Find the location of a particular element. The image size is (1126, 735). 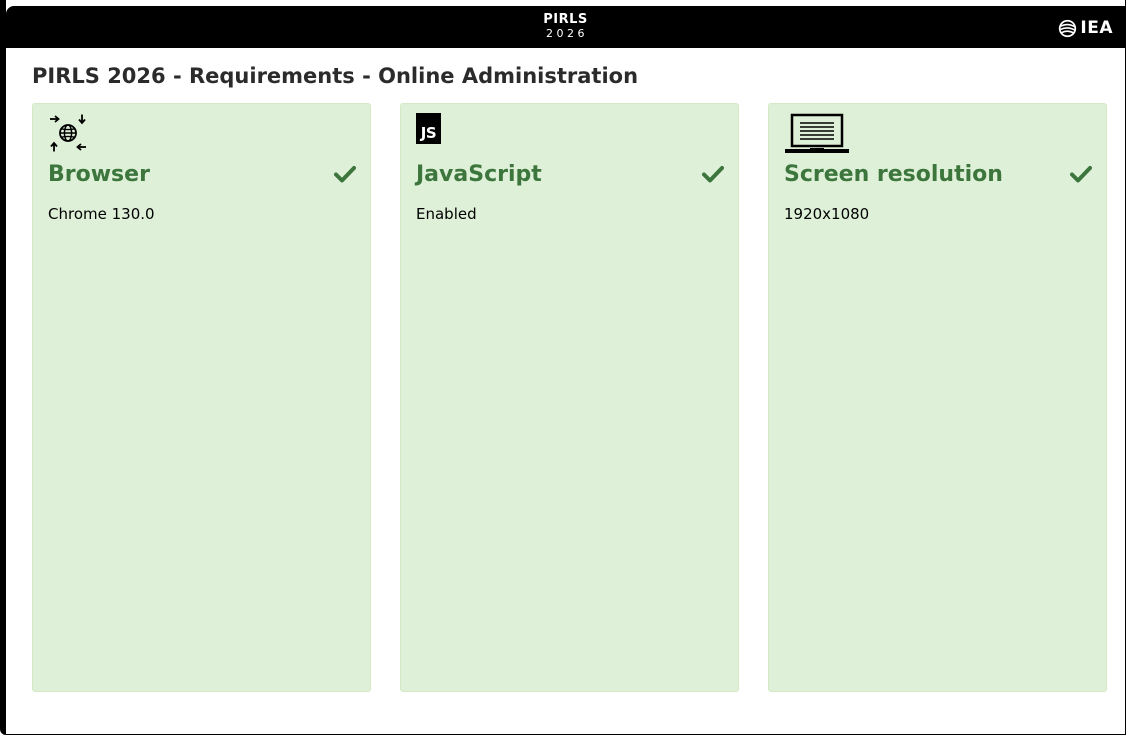

brand-wordmark: PIRLS 2026 is located at coordinates (565, 26).